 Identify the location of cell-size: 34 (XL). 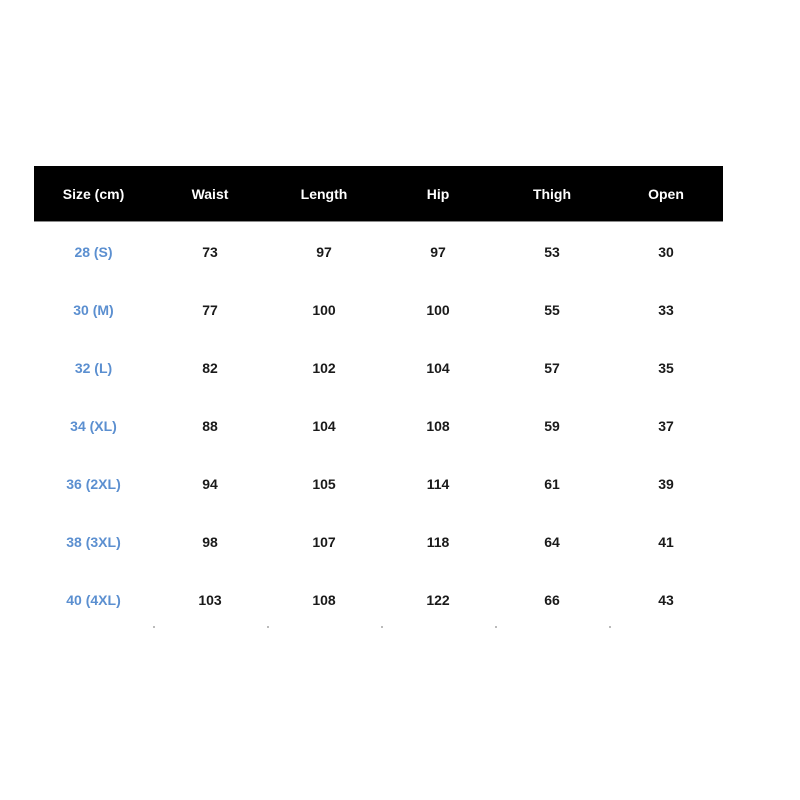
(93, 426).